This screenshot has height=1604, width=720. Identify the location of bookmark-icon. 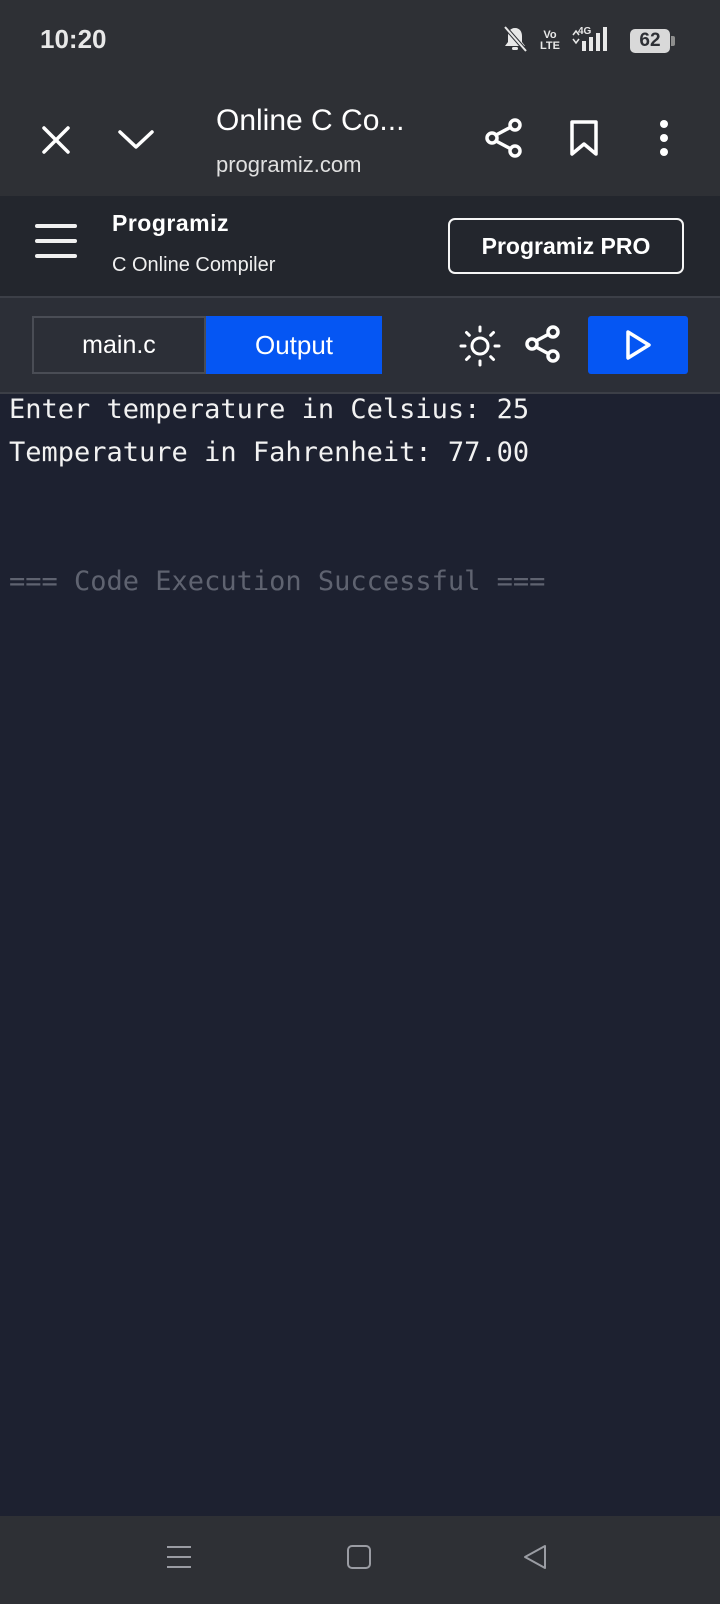
(584, 138).